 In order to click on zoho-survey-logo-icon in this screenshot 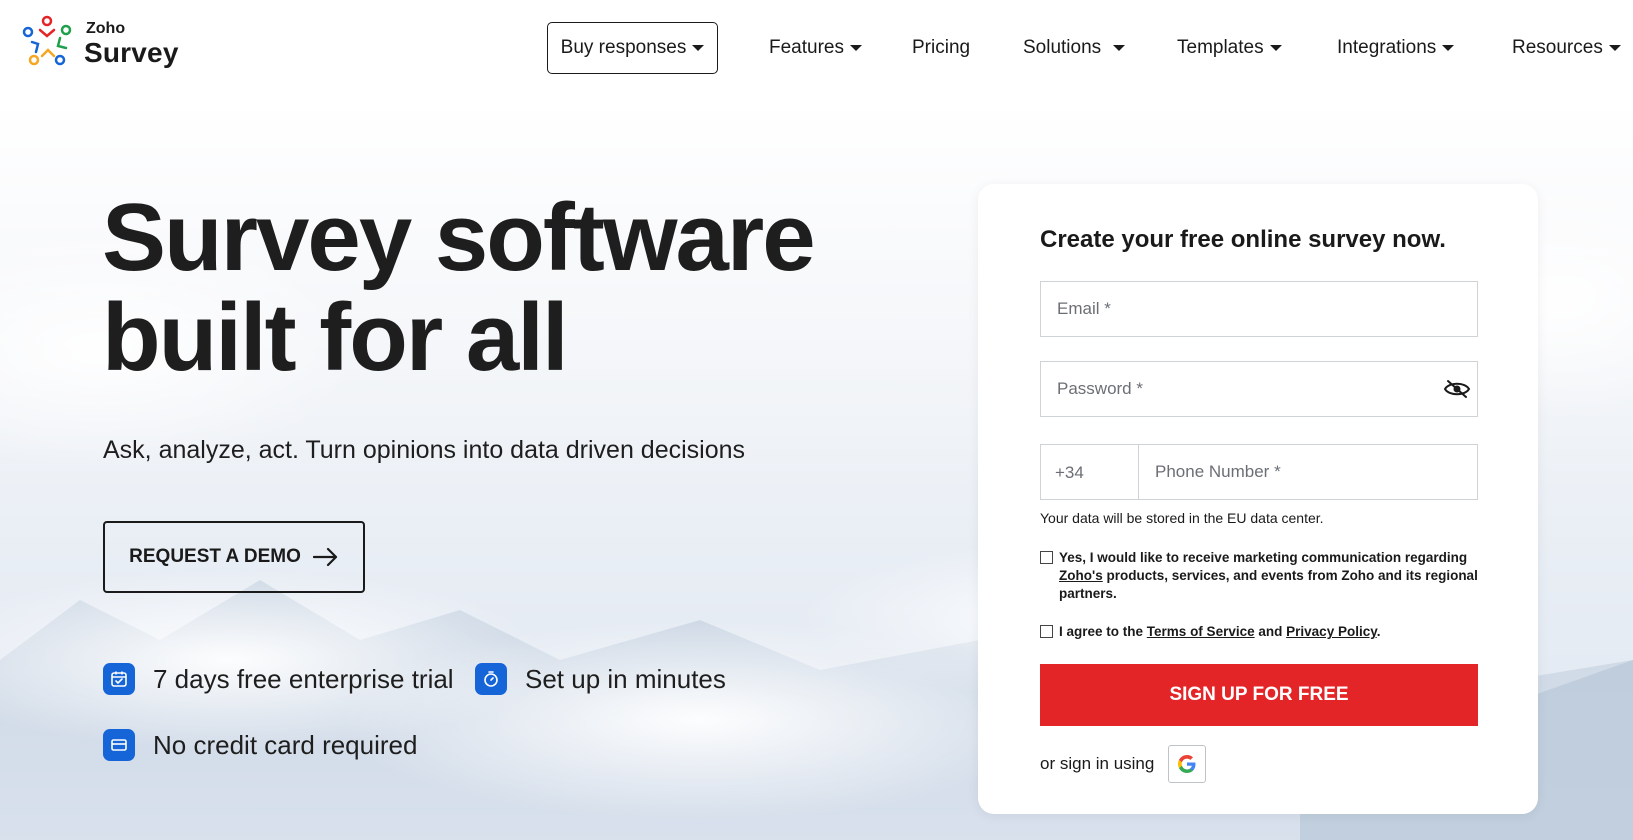, I will do `click(47, 40)`.